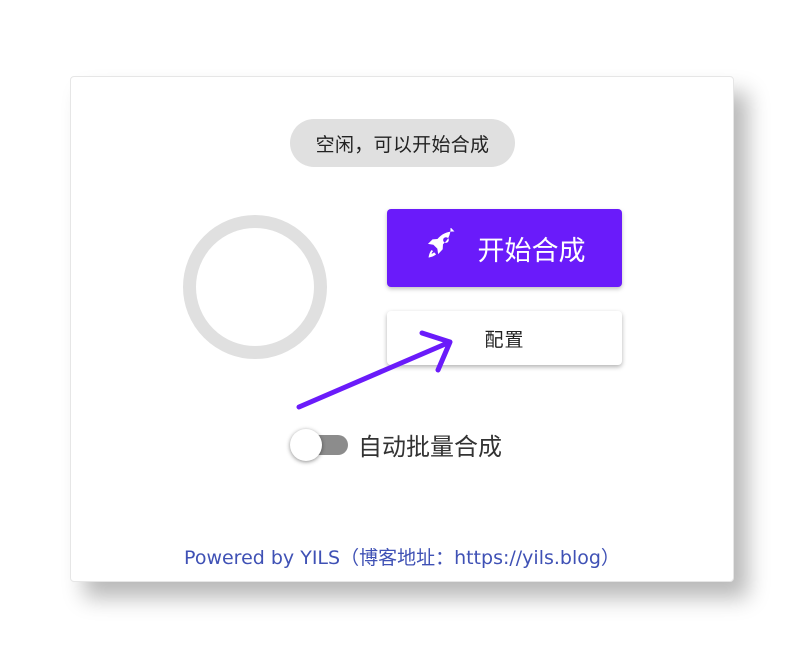 The image size is (807, 657). I want to click on auto-batch-toggle, so click(319, 444).